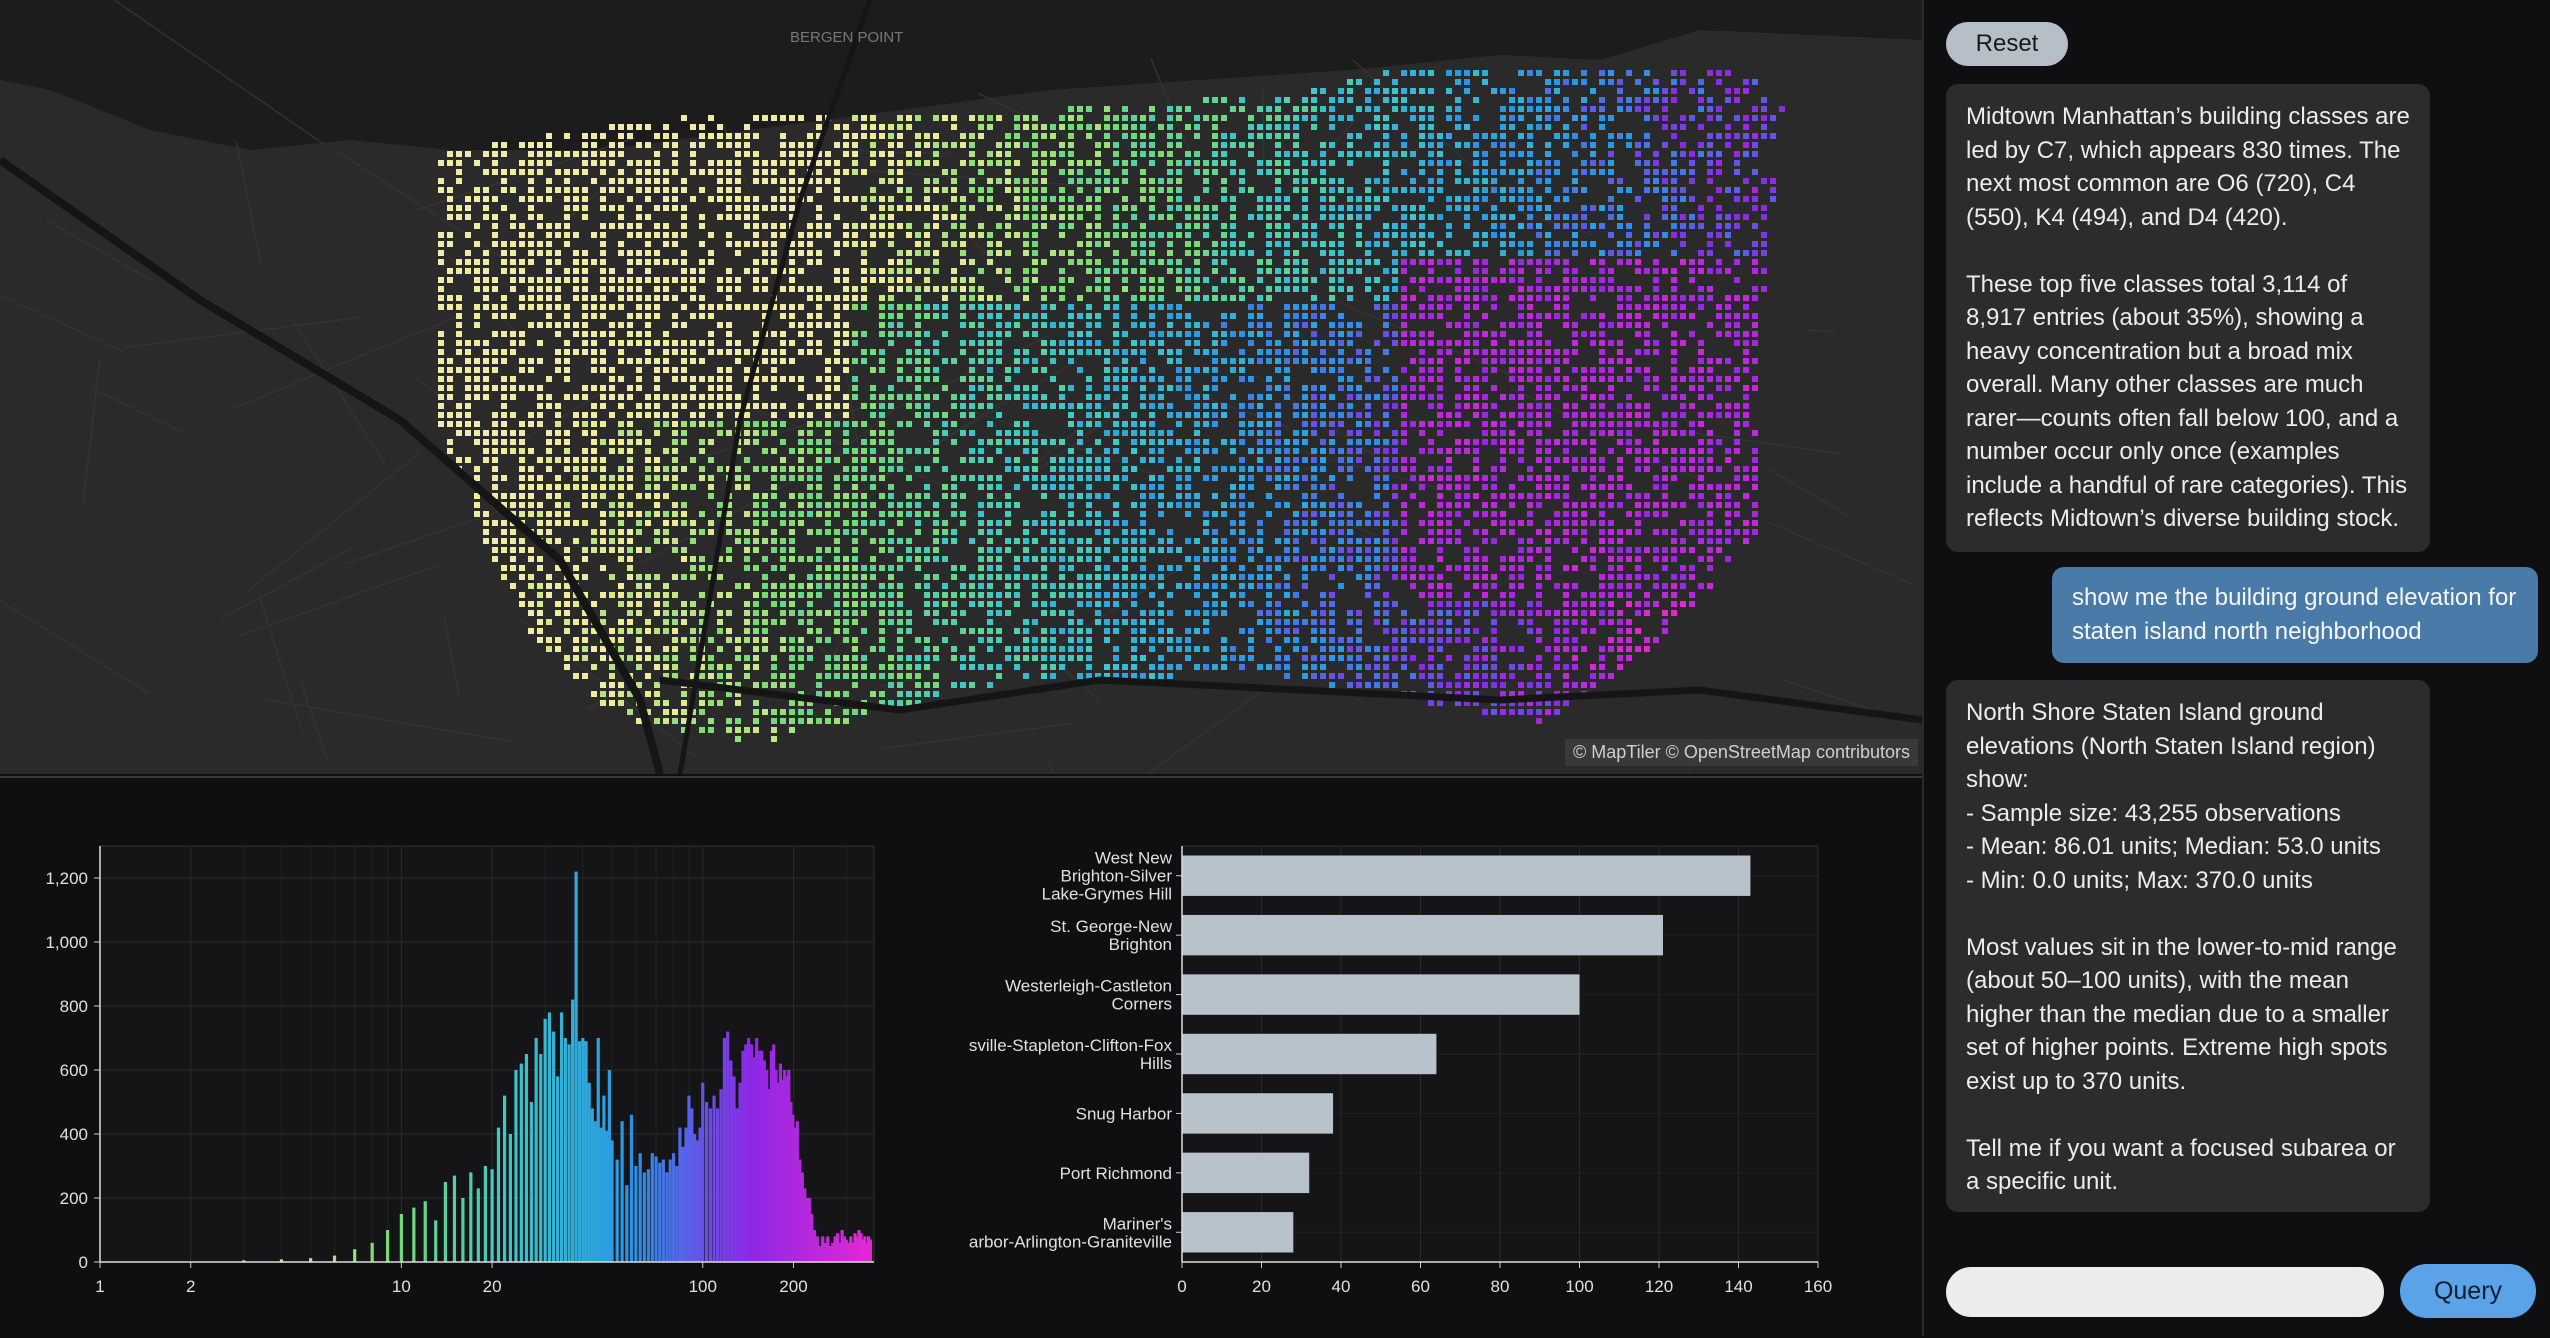 Image resolution: width=2550 pixels, height=1338 pixels. Describe the element at coordinates (1088, 995) in the screenshot. I see `bars-category-label: Westerleigh-CastletonCorners` at that location.